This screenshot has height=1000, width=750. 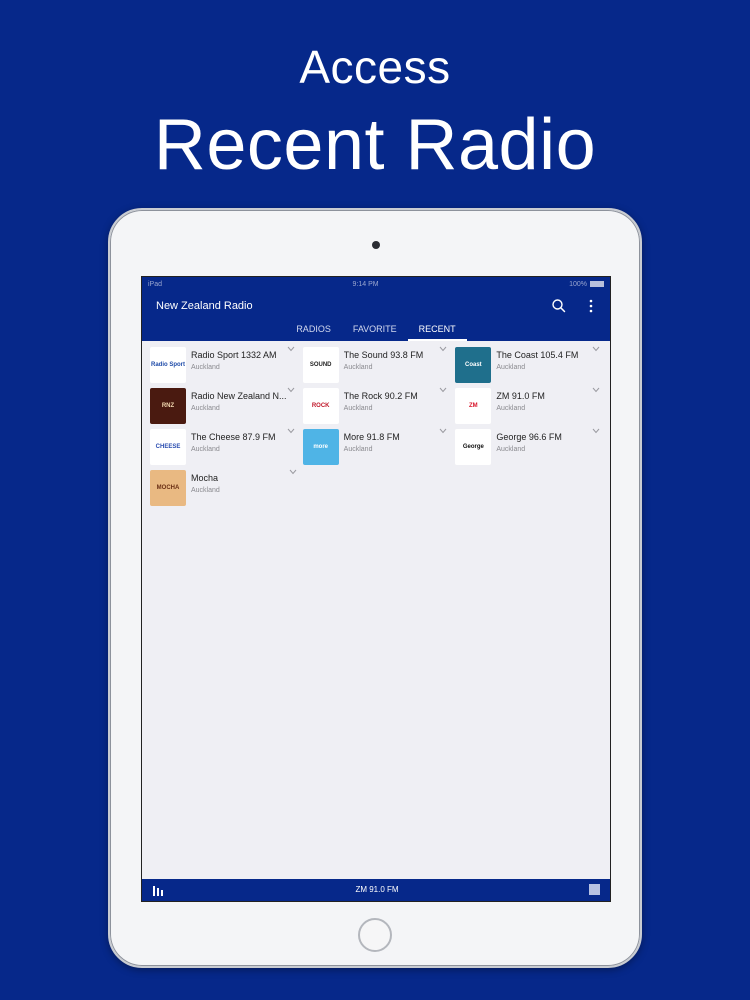 What do you see at coordinates (597, 283) in the screenshot?
I see `battery-icon` at bounding box center [597, 283].